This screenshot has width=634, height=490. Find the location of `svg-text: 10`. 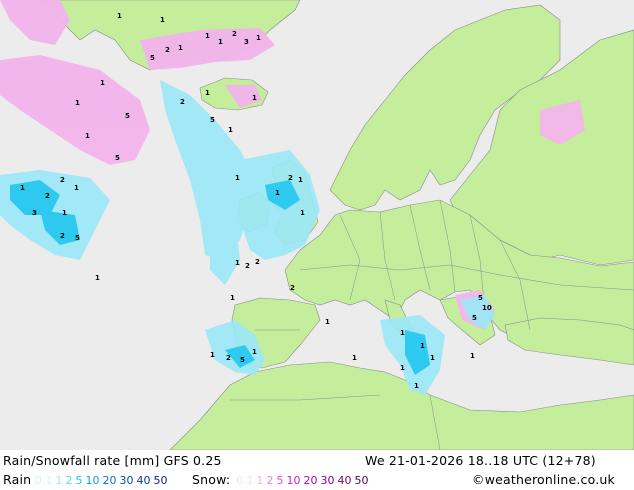

svg-text: 10 is located at coordinates (487, 308).